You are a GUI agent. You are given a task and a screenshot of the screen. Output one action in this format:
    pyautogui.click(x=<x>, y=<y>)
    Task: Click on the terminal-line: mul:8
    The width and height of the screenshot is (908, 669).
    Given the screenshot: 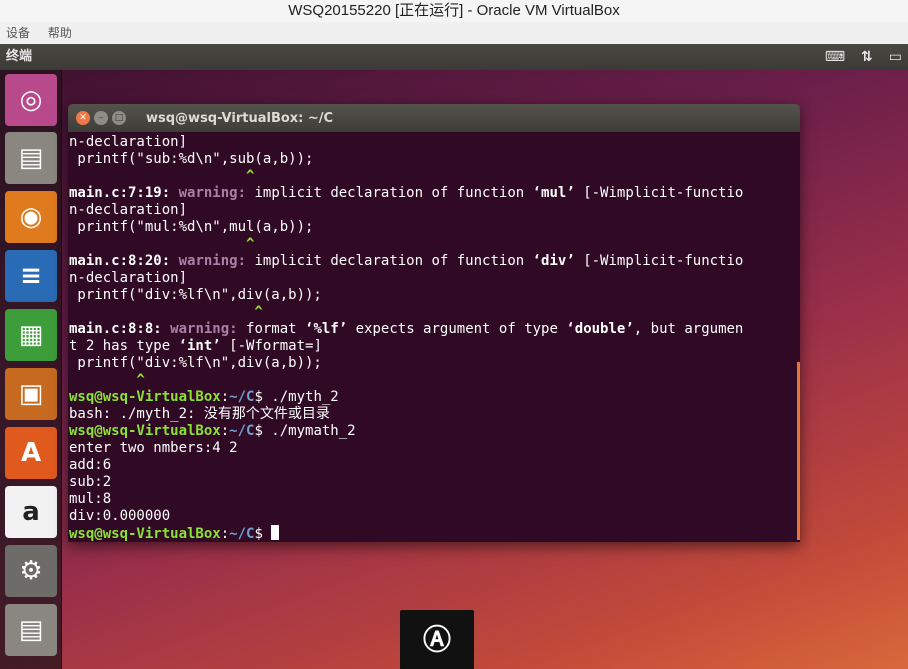 What is the action you would take?
    pyautogui.click(x=90, y=499)
    